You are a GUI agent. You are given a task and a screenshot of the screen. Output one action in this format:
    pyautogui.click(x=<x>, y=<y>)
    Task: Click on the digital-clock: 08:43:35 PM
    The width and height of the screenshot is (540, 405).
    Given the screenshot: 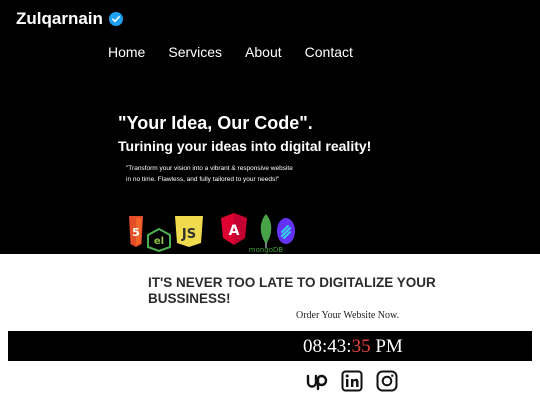 What is the action you would take?
    pyautogui.click(x=353, y=347)
    